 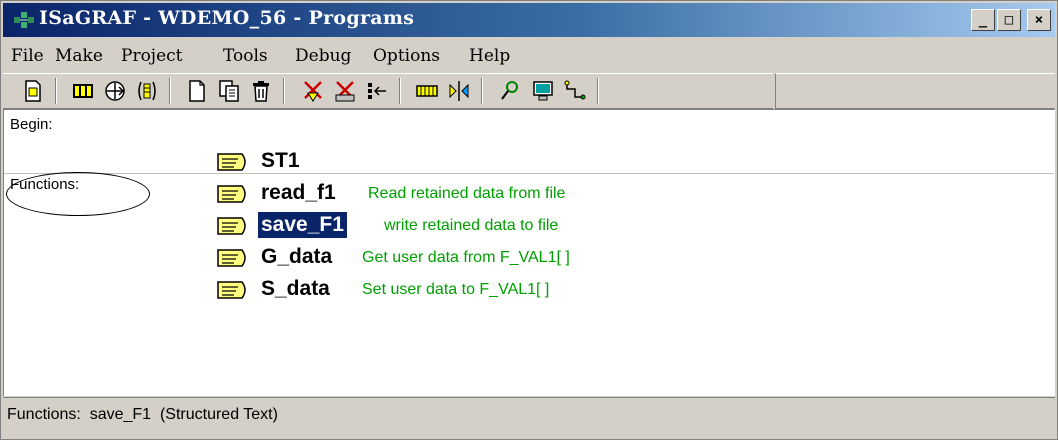 What do you see at coordinates (83, 91) in the screenshot?
I see `dictionary-icon` at bounding box center [83, 91].